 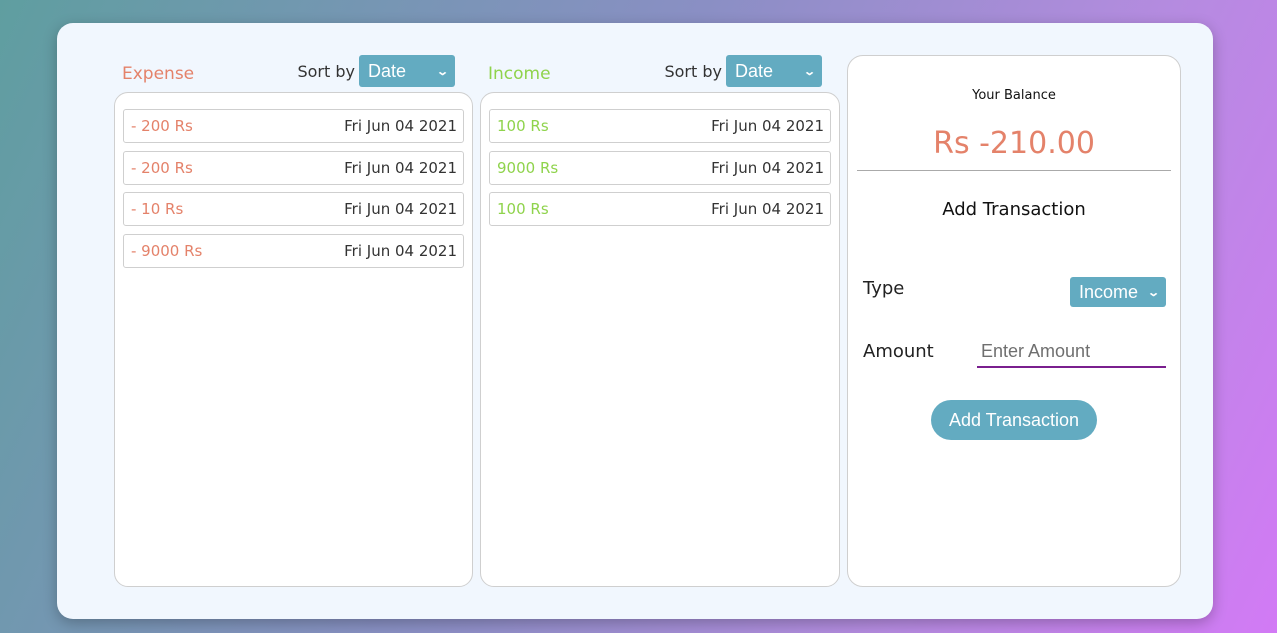 What do you see at coordinates (1014, 170) in the screenshot?
I see `divider` at bounding box center [1014, 170].